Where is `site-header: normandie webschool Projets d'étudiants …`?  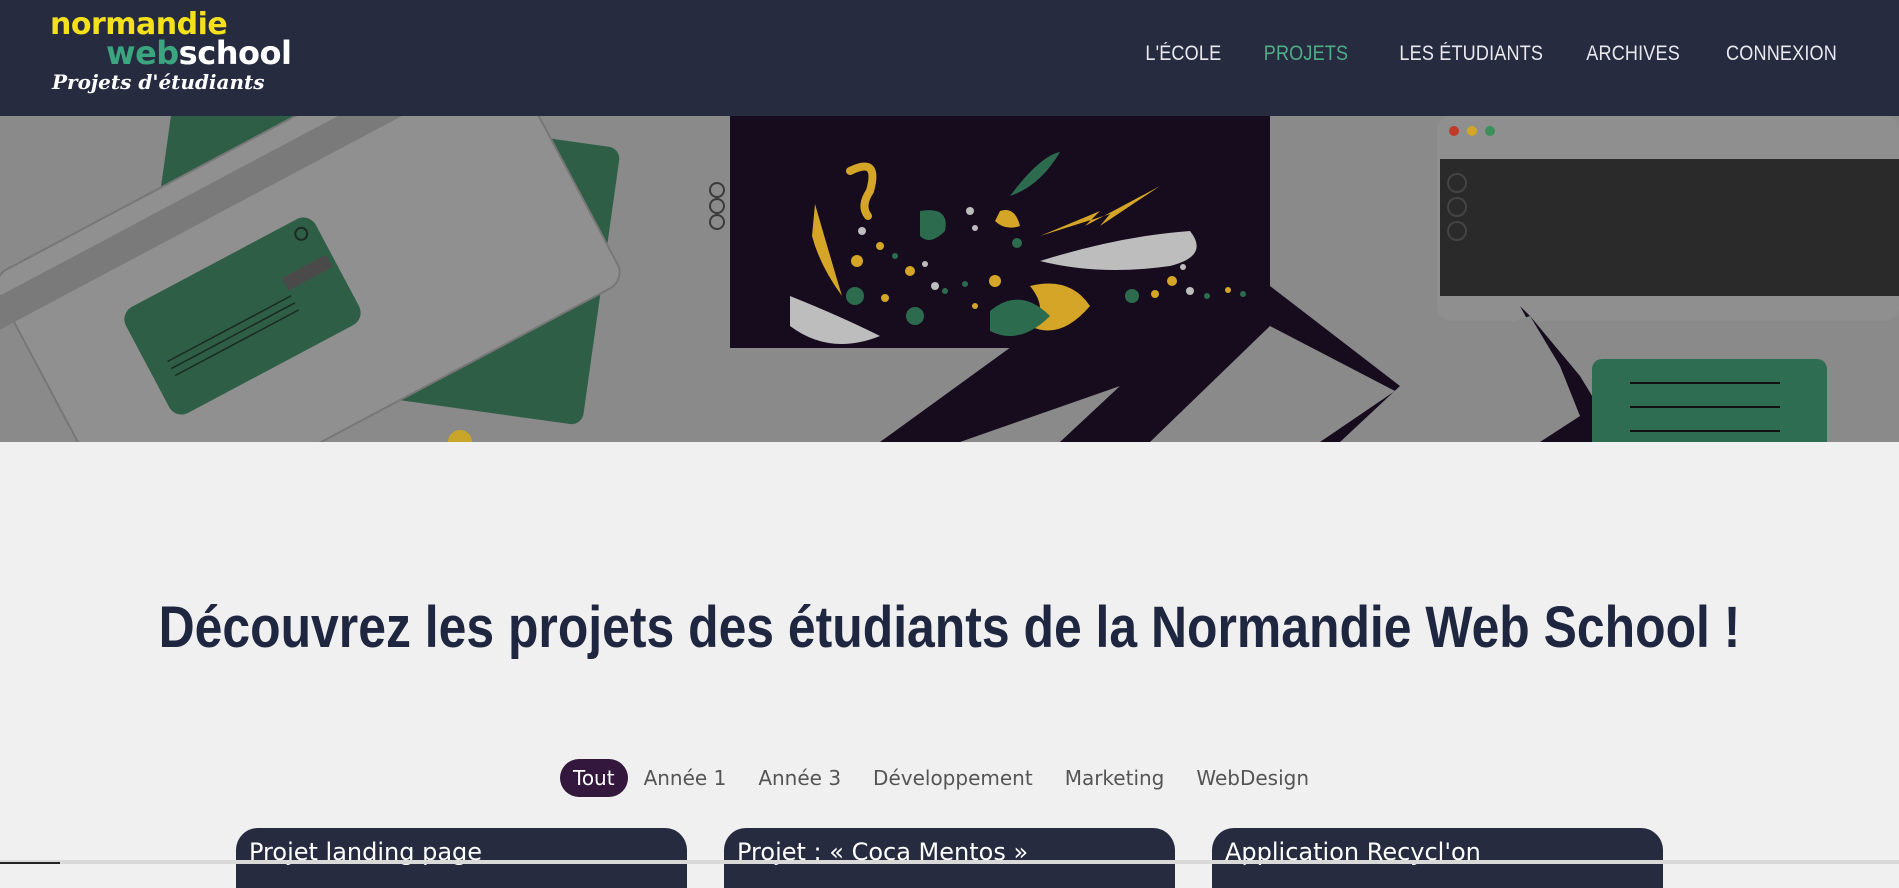 site-header: normandie webschool Projets d'étudiants … is located at coordinates (949, 58).